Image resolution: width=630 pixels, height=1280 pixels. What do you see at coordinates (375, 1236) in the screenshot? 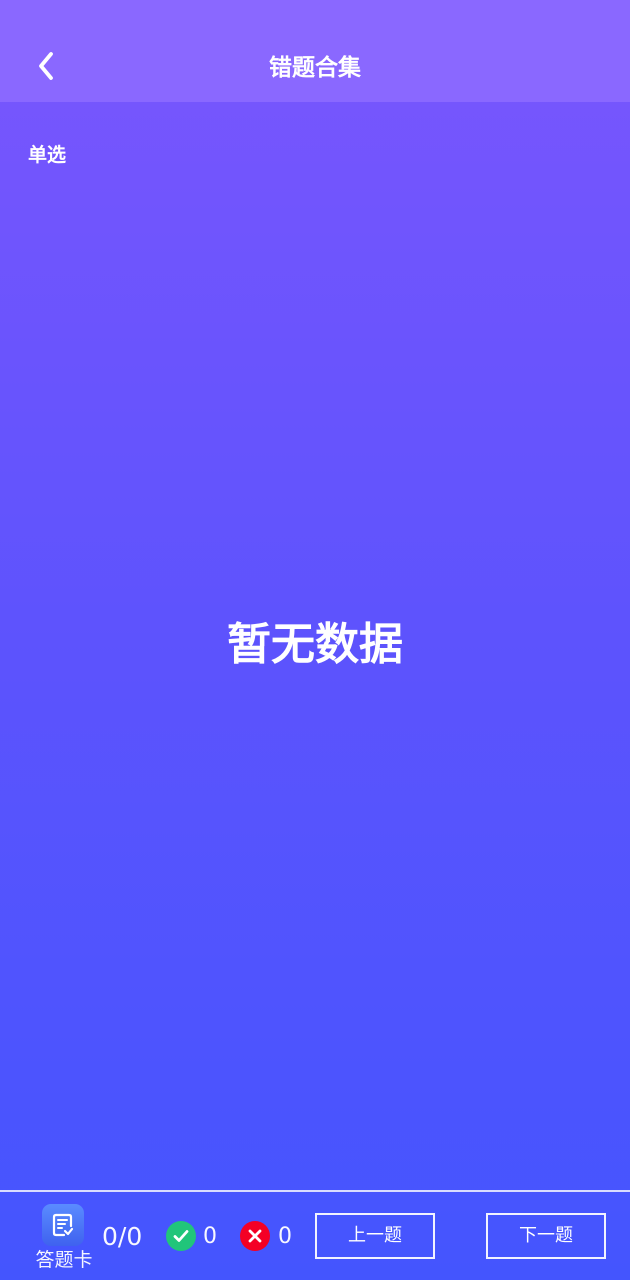
I see `previous-question-button: 上一题` at bounding box center [375, 1236].